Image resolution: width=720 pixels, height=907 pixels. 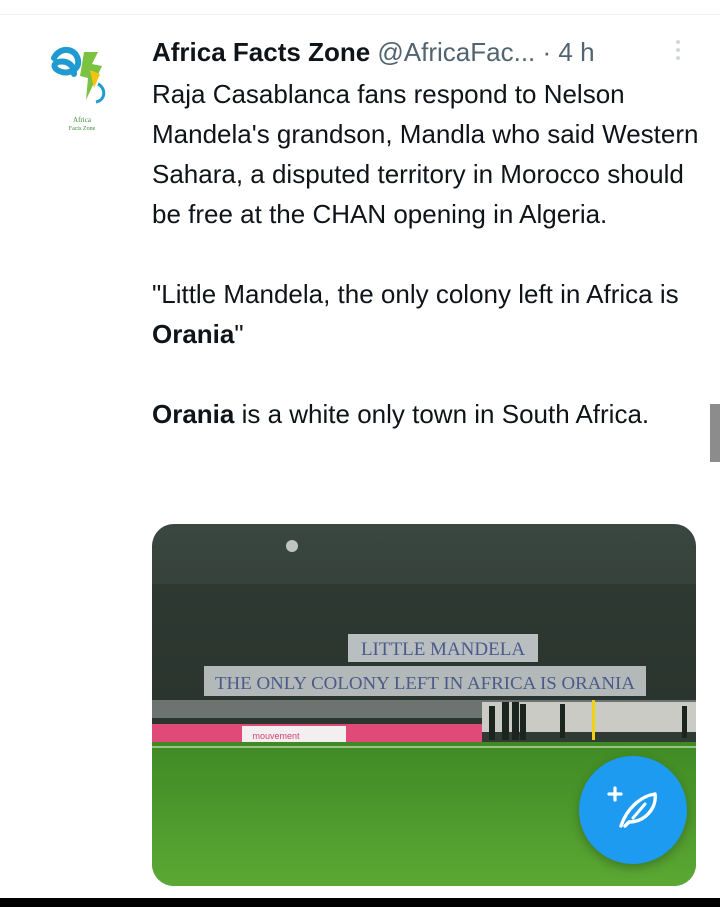 What do you see at coordinates (193, 414) in the screenshot?
I see `orania-bold-word: Orania` at bounding box center [193, 414].